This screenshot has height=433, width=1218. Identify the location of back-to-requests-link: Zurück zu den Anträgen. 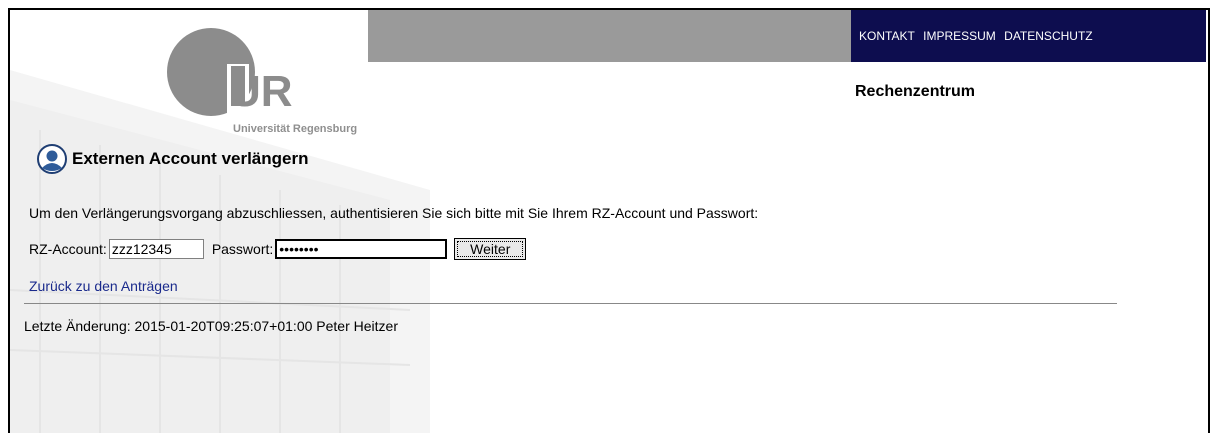
(103, 286).